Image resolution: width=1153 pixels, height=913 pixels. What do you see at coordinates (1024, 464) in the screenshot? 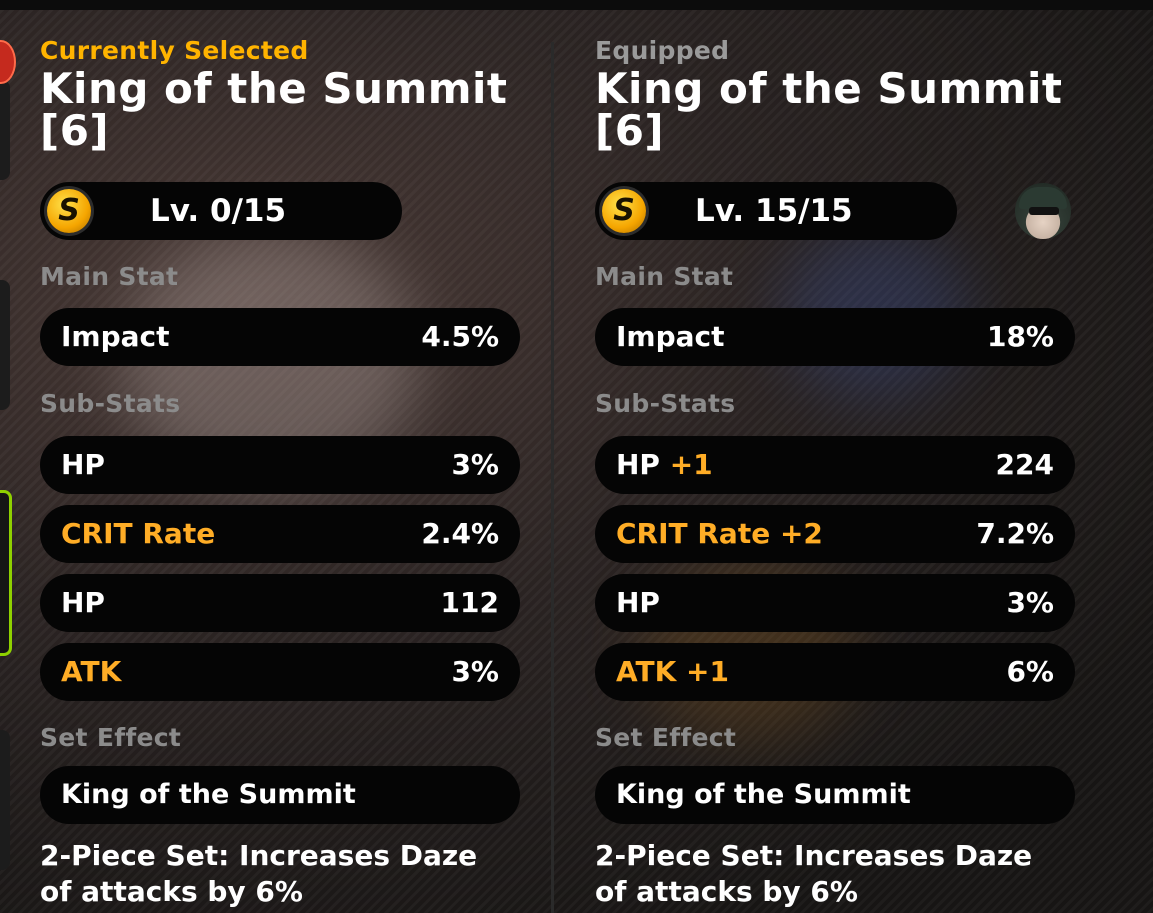
I see `sub-stat-value: 224` at bounding box center [1024, 464].